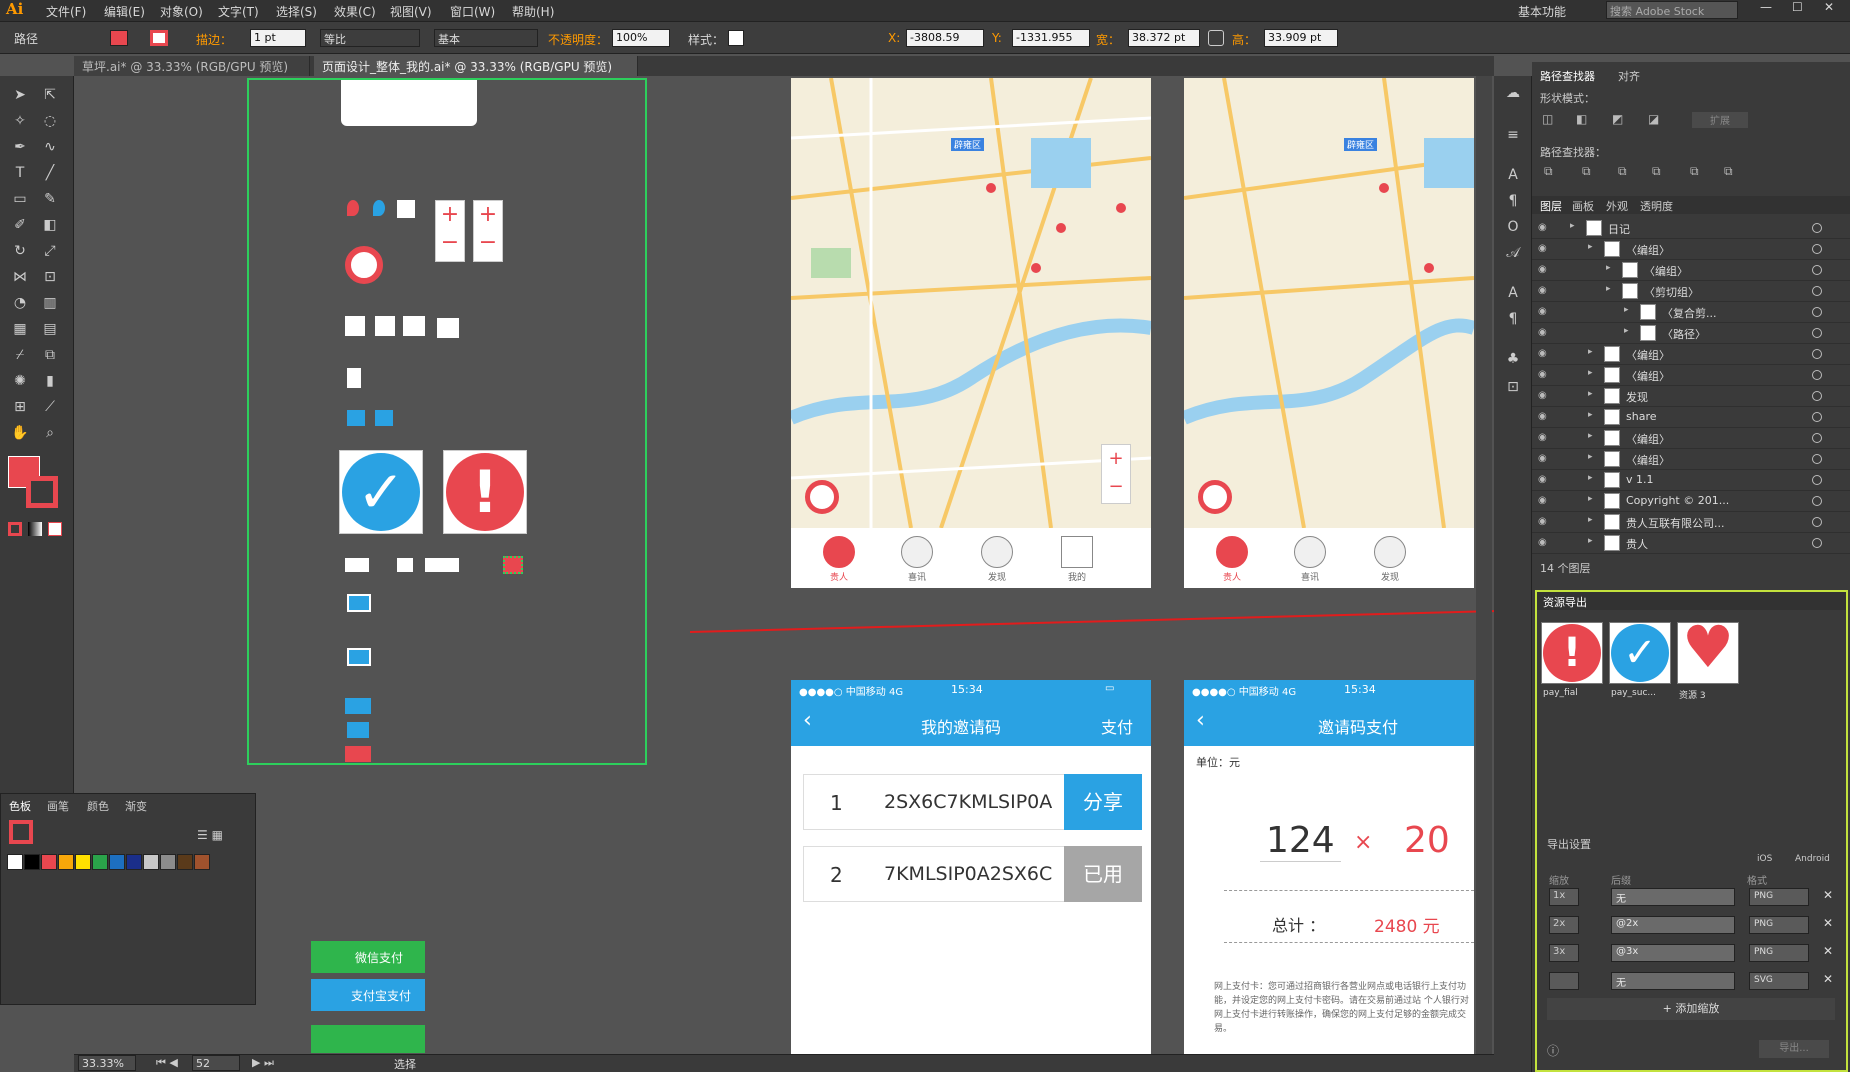  What do you see at coordinates (1694, 171) in the screenshot?
I see `outline-icon: ⧉` at bounding box center [1694, 171].